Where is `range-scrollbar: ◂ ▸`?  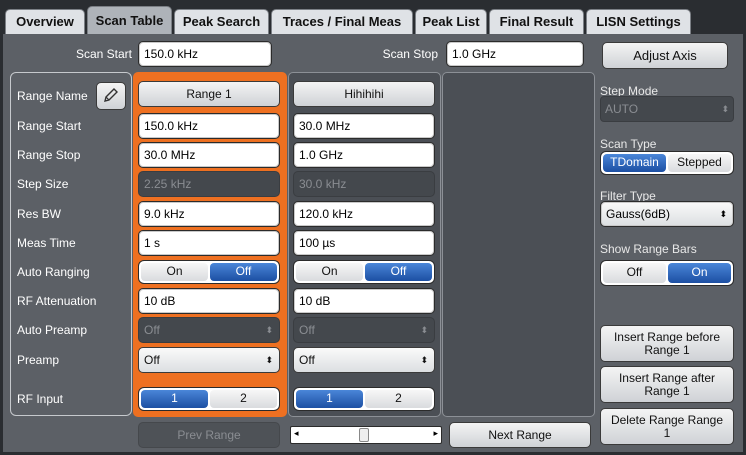 range-scrollbar: ◂ ▸ is located at coordinates (366, 435).